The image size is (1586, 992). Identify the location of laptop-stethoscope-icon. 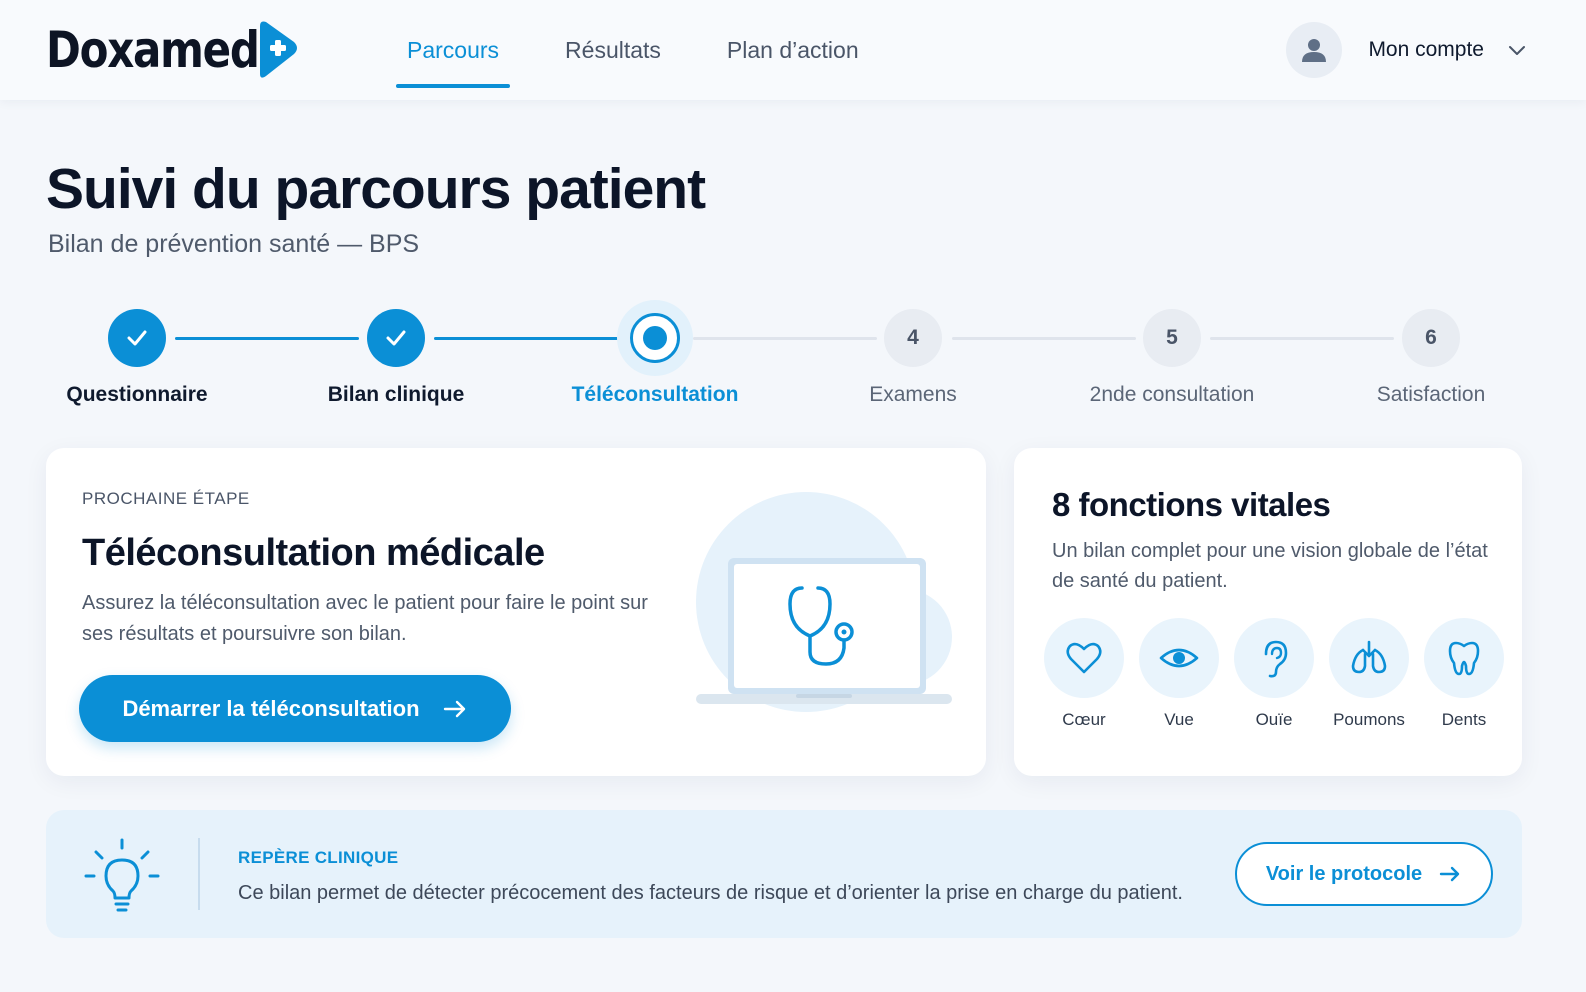
(824, 602).